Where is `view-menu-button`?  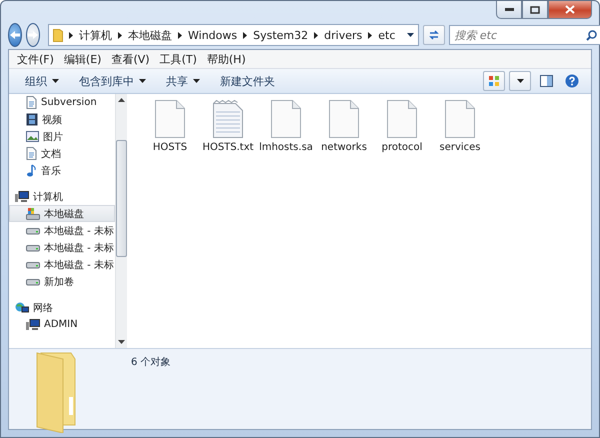
view-menu-button is located at coordinates (520, 81).